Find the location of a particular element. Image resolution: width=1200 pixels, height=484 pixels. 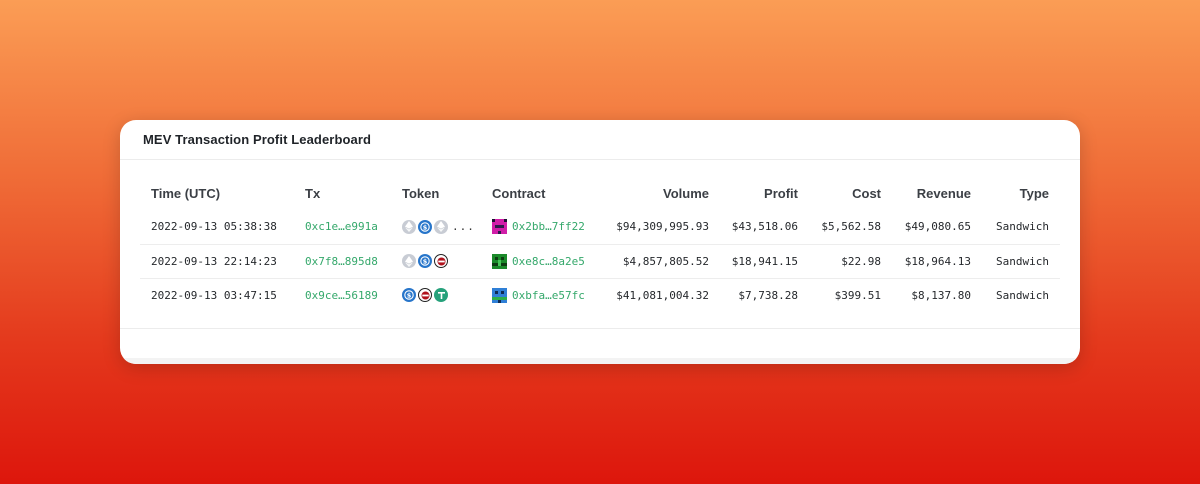

cell-time: 2022-09-13 05:38:38 is located at coordinates (214, 227).